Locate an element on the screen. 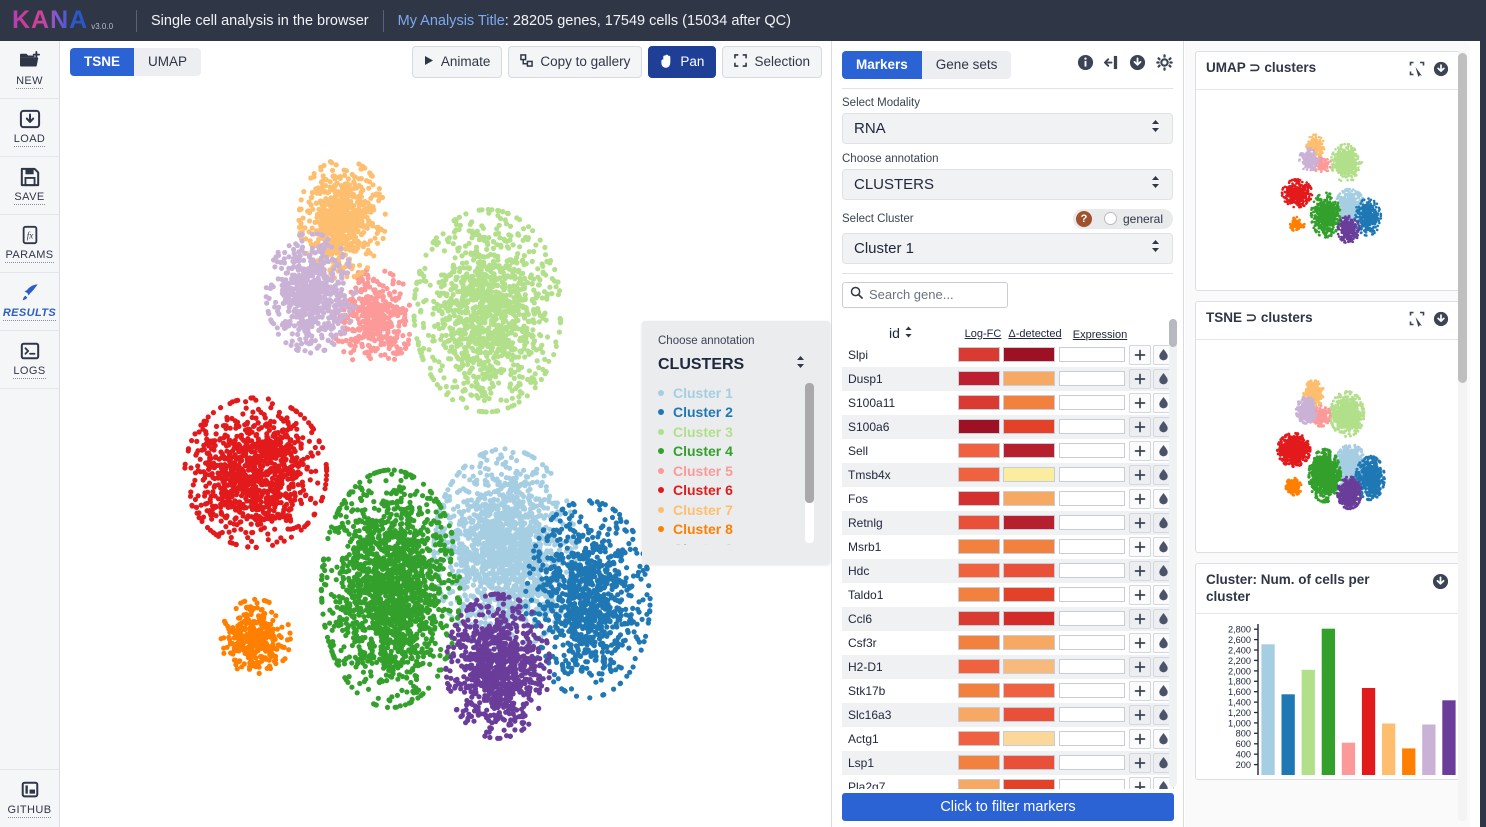 This screenshot has width=1486, height=827. column-header-expression: Expression is located at coordinates (1100, 335).